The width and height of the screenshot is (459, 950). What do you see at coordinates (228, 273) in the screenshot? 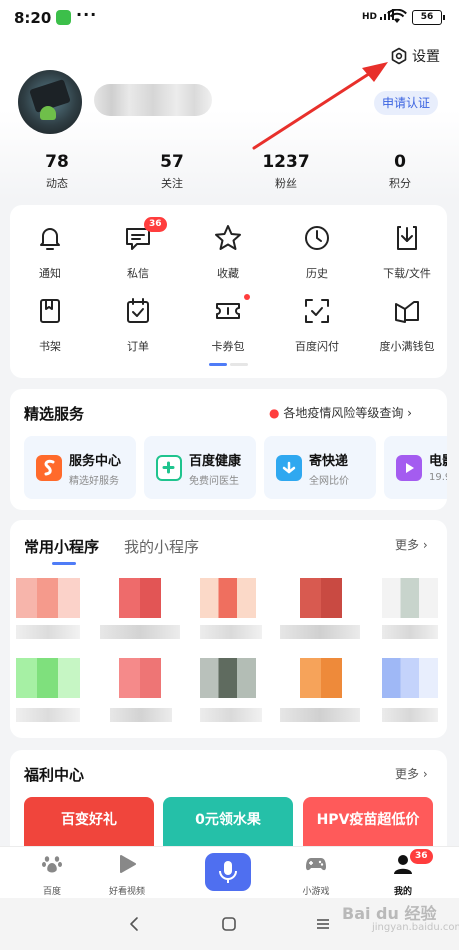
I see `grid-label: 收藏` at bounding box center [228, 273].